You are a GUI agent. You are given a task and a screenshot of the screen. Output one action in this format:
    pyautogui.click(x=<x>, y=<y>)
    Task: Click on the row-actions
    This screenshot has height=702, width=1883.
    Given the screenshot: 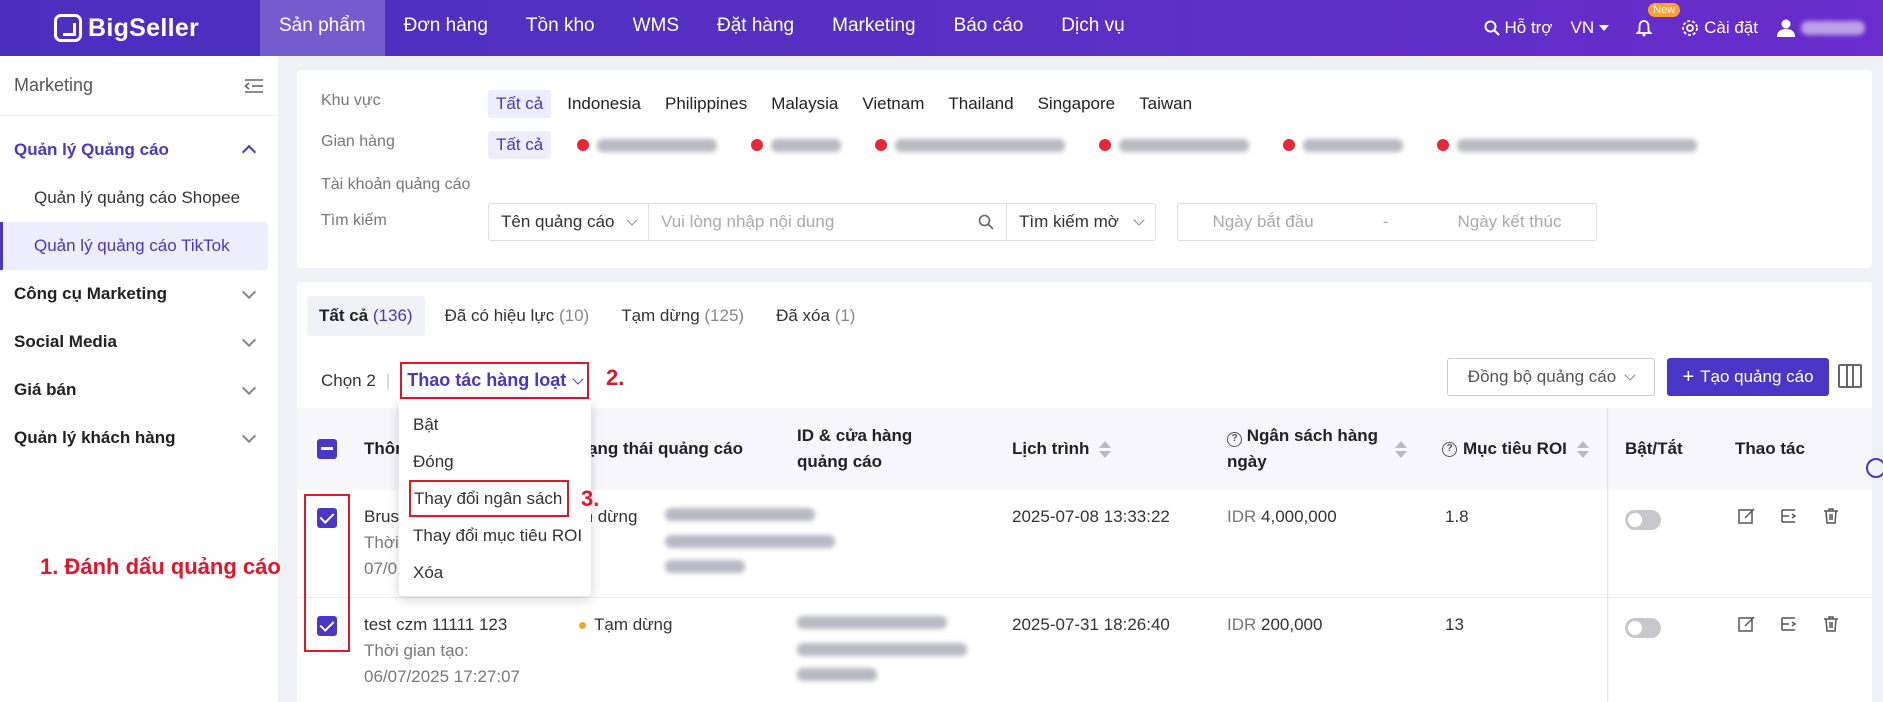 What is the action you would take?
    pyautogui.click(x=1789, y=624)
    